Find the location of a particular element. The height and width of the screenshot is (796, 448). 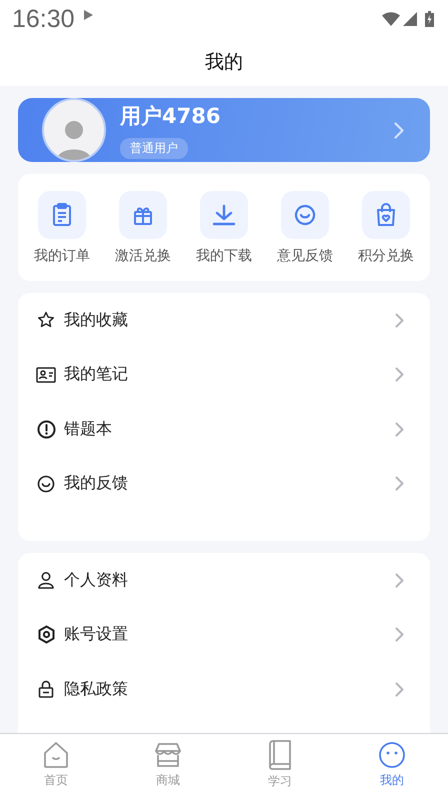

shopping-bag-icon is located at coordinates (386, 215).